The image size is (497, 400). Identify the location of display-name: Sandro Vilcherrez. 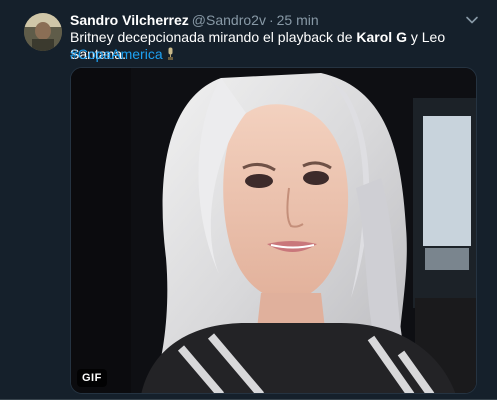
(129, 20).